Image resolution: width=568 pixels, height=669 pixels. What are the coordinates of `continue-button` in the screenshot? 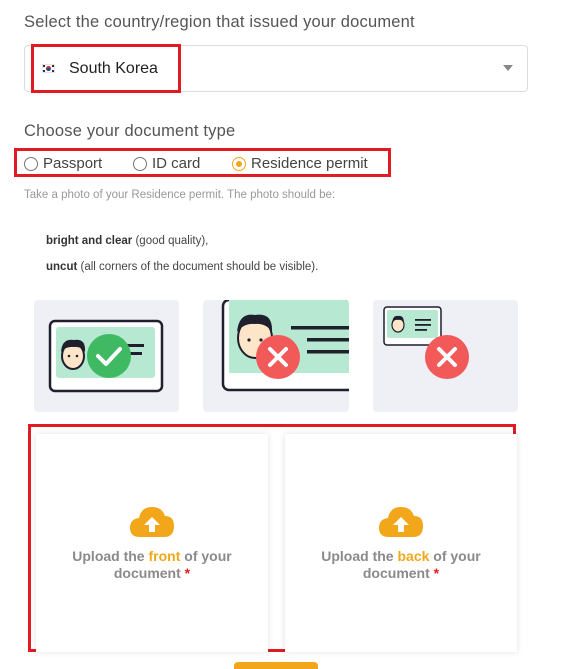 It's located at (276, 665).